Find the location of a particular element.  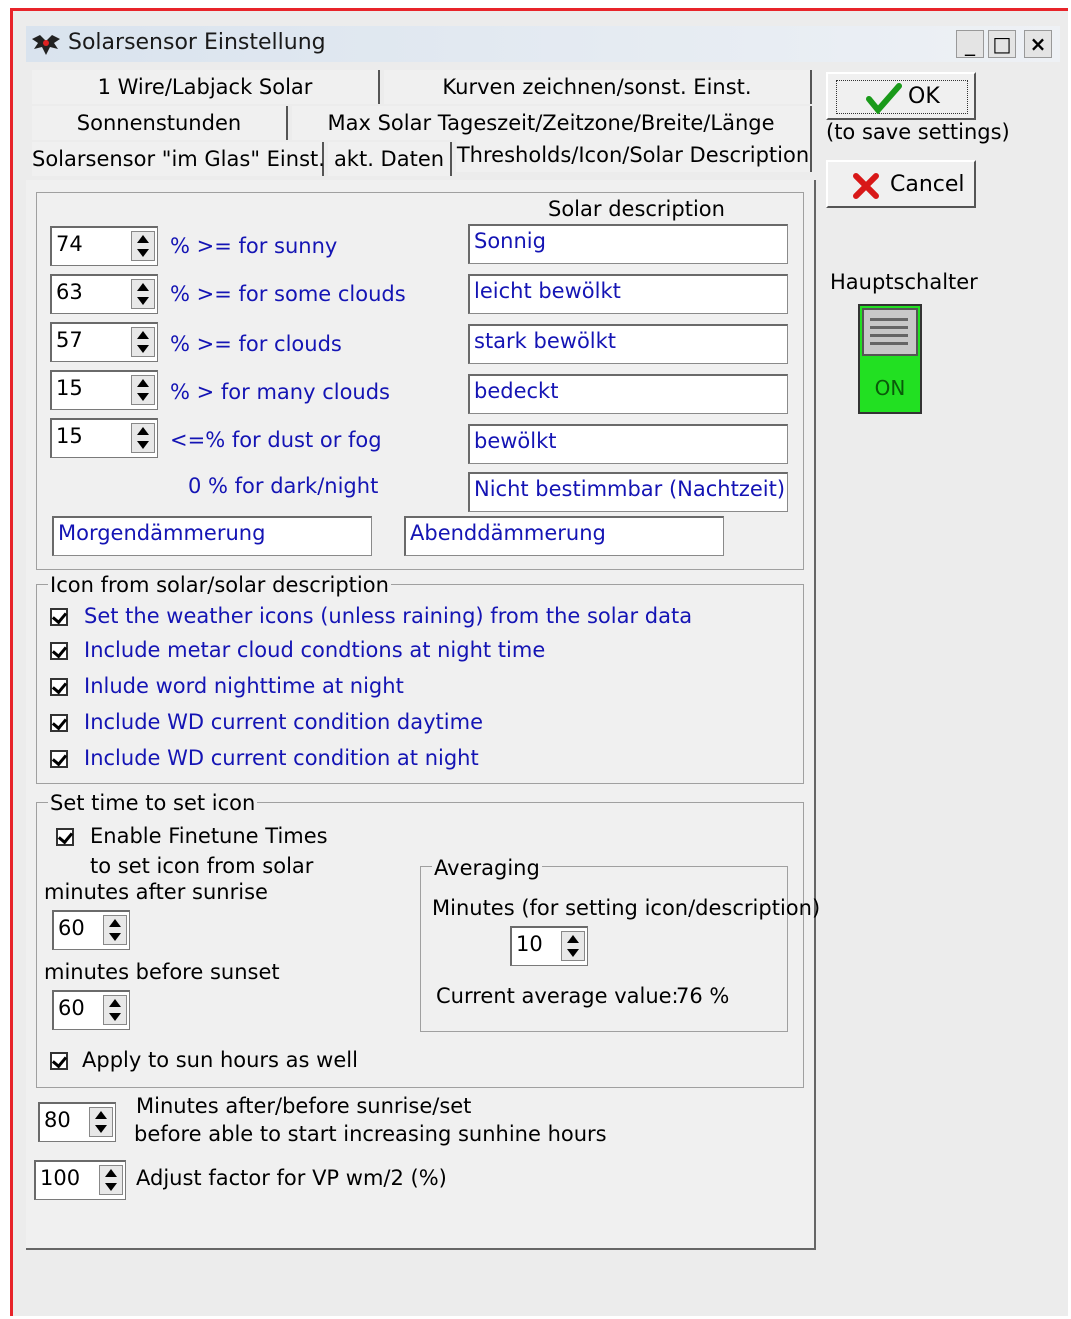

dust-fog-threshold-value: 15 is located at coordinates (69, 436).